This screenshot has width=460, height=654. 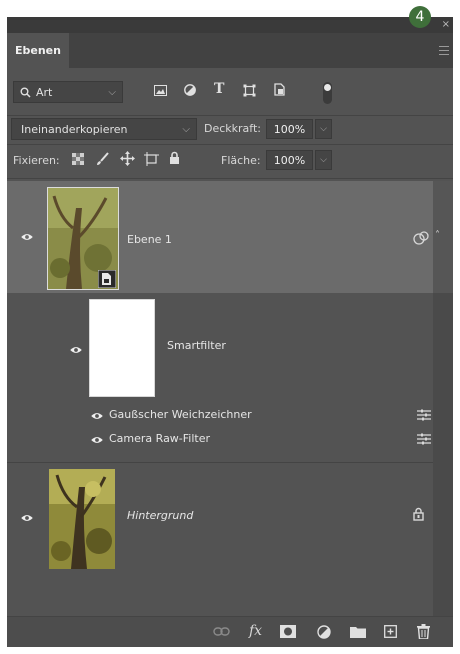 What do you see at coordinates (151, 159) in the screenshot?
I see `lock-artboard-icon` at bounding box center [151, 159].